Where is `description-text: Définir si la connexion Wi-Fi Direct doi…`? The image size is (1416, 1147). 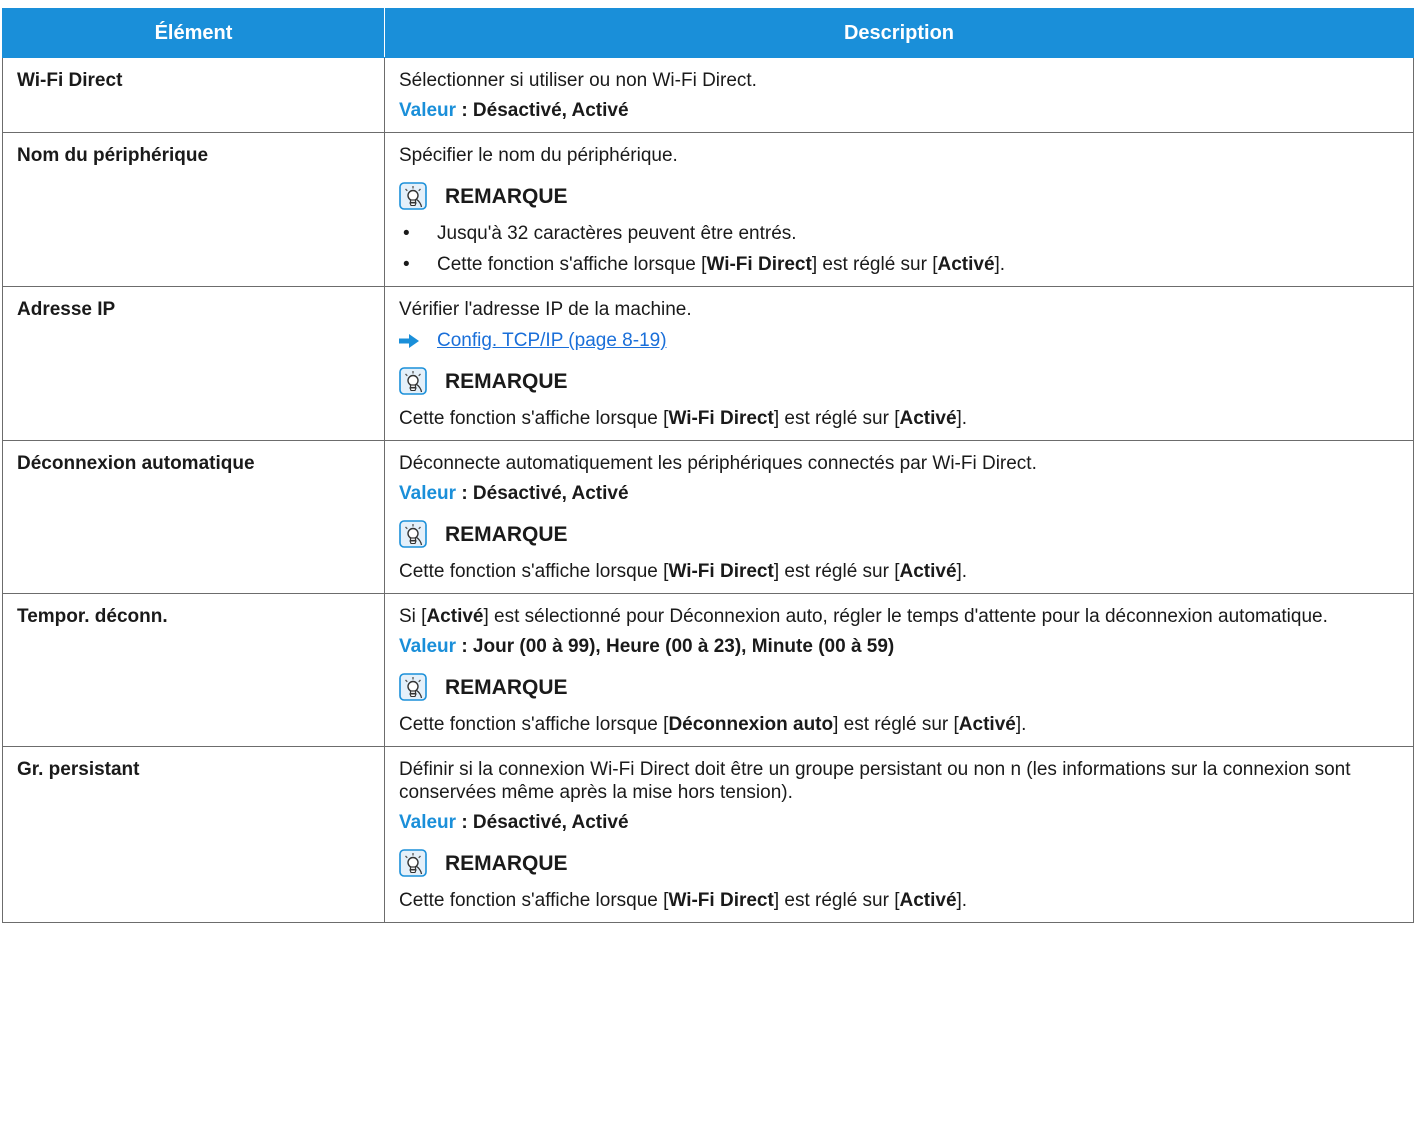 description-text: Définir si la connexion Wi-Fi Direct doi… is located at coordinates (875, 781).